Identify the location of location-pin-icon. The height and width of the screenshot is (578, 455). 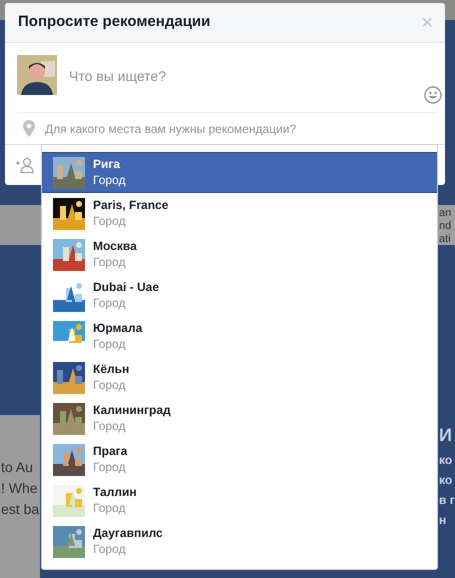
(29, 128).